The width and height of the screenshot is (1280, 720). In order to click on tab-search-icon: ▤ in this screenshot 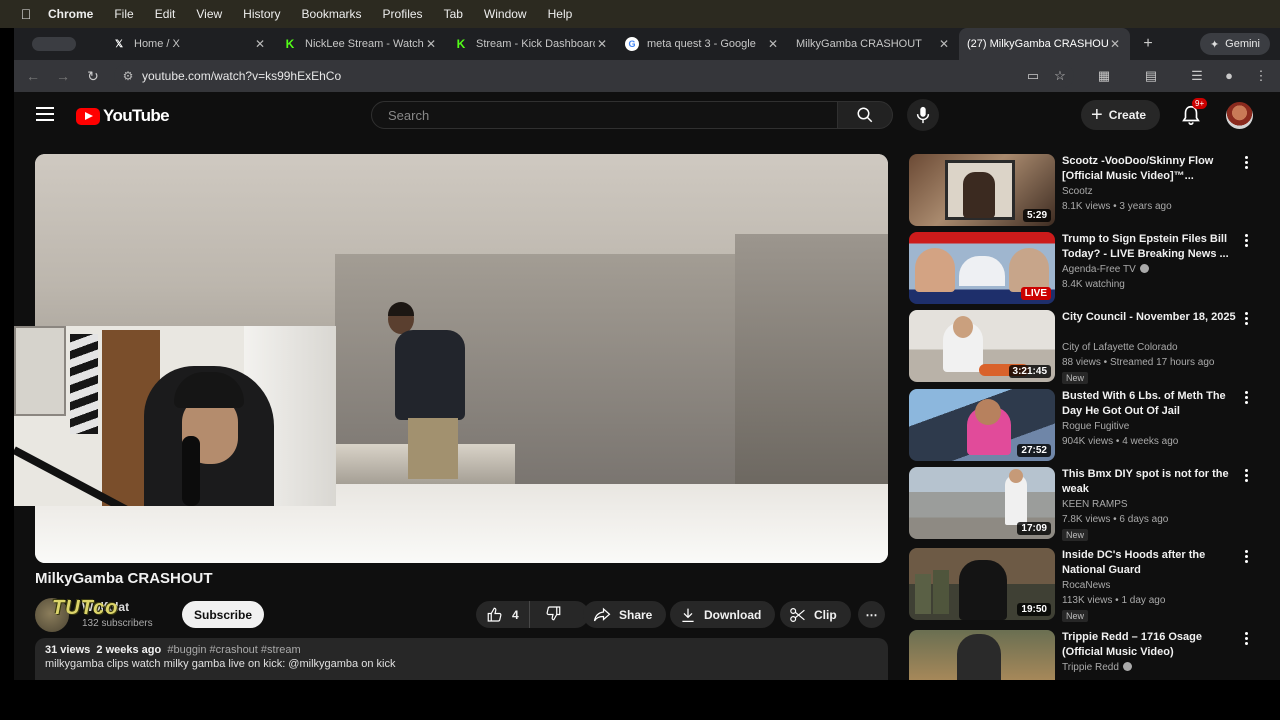, I will do `click(1151, 76)`.